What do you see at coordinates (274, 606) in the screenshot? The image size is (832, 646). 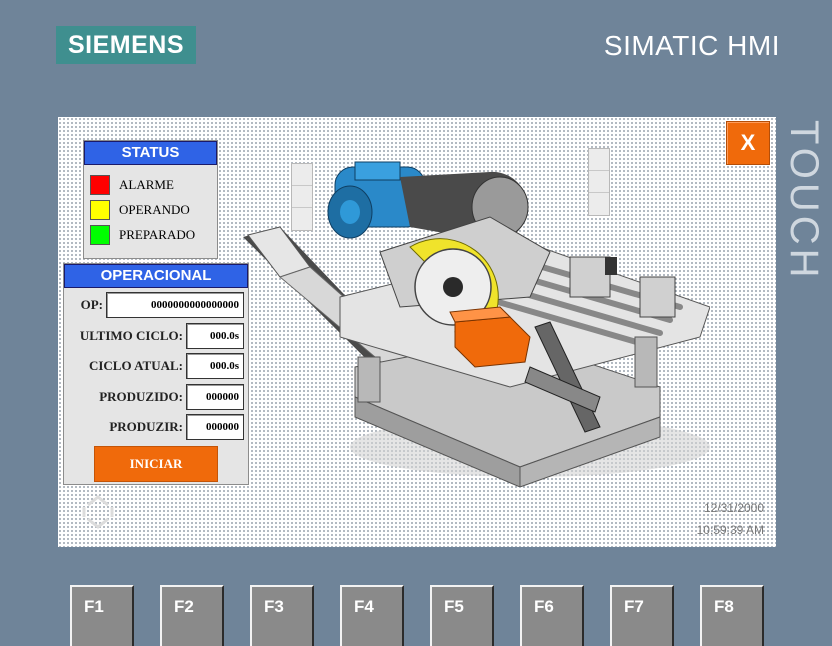 I see `fkey-label: F3` at bounding box center [274, 606].